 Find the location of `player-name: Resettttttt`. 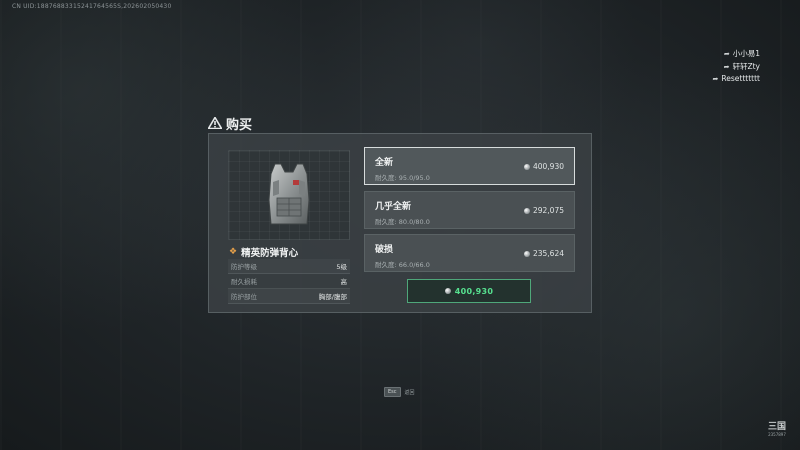

player-name: Resettttttt is located at coordinates (740, 78).